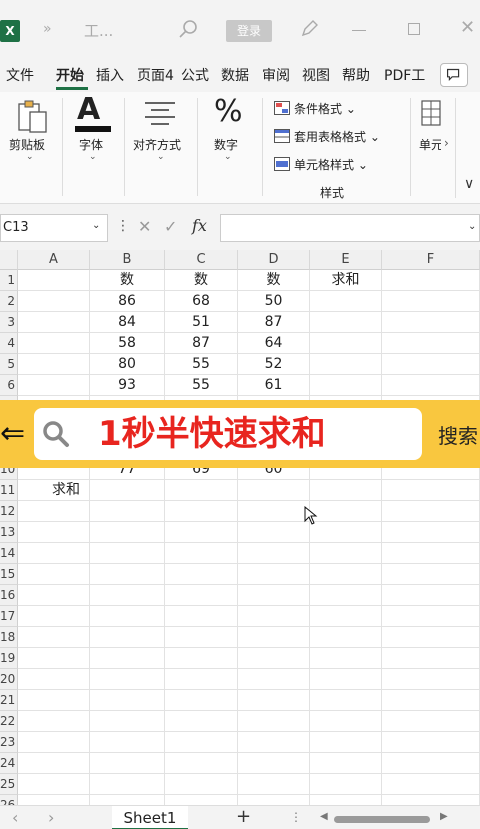 Image resolution: width=480 pixels, height=829 pixels. What do you see at coordinates (467, 27) in the screenshot?
I see `close-icon: ✕` at bounding box center [467, 27].